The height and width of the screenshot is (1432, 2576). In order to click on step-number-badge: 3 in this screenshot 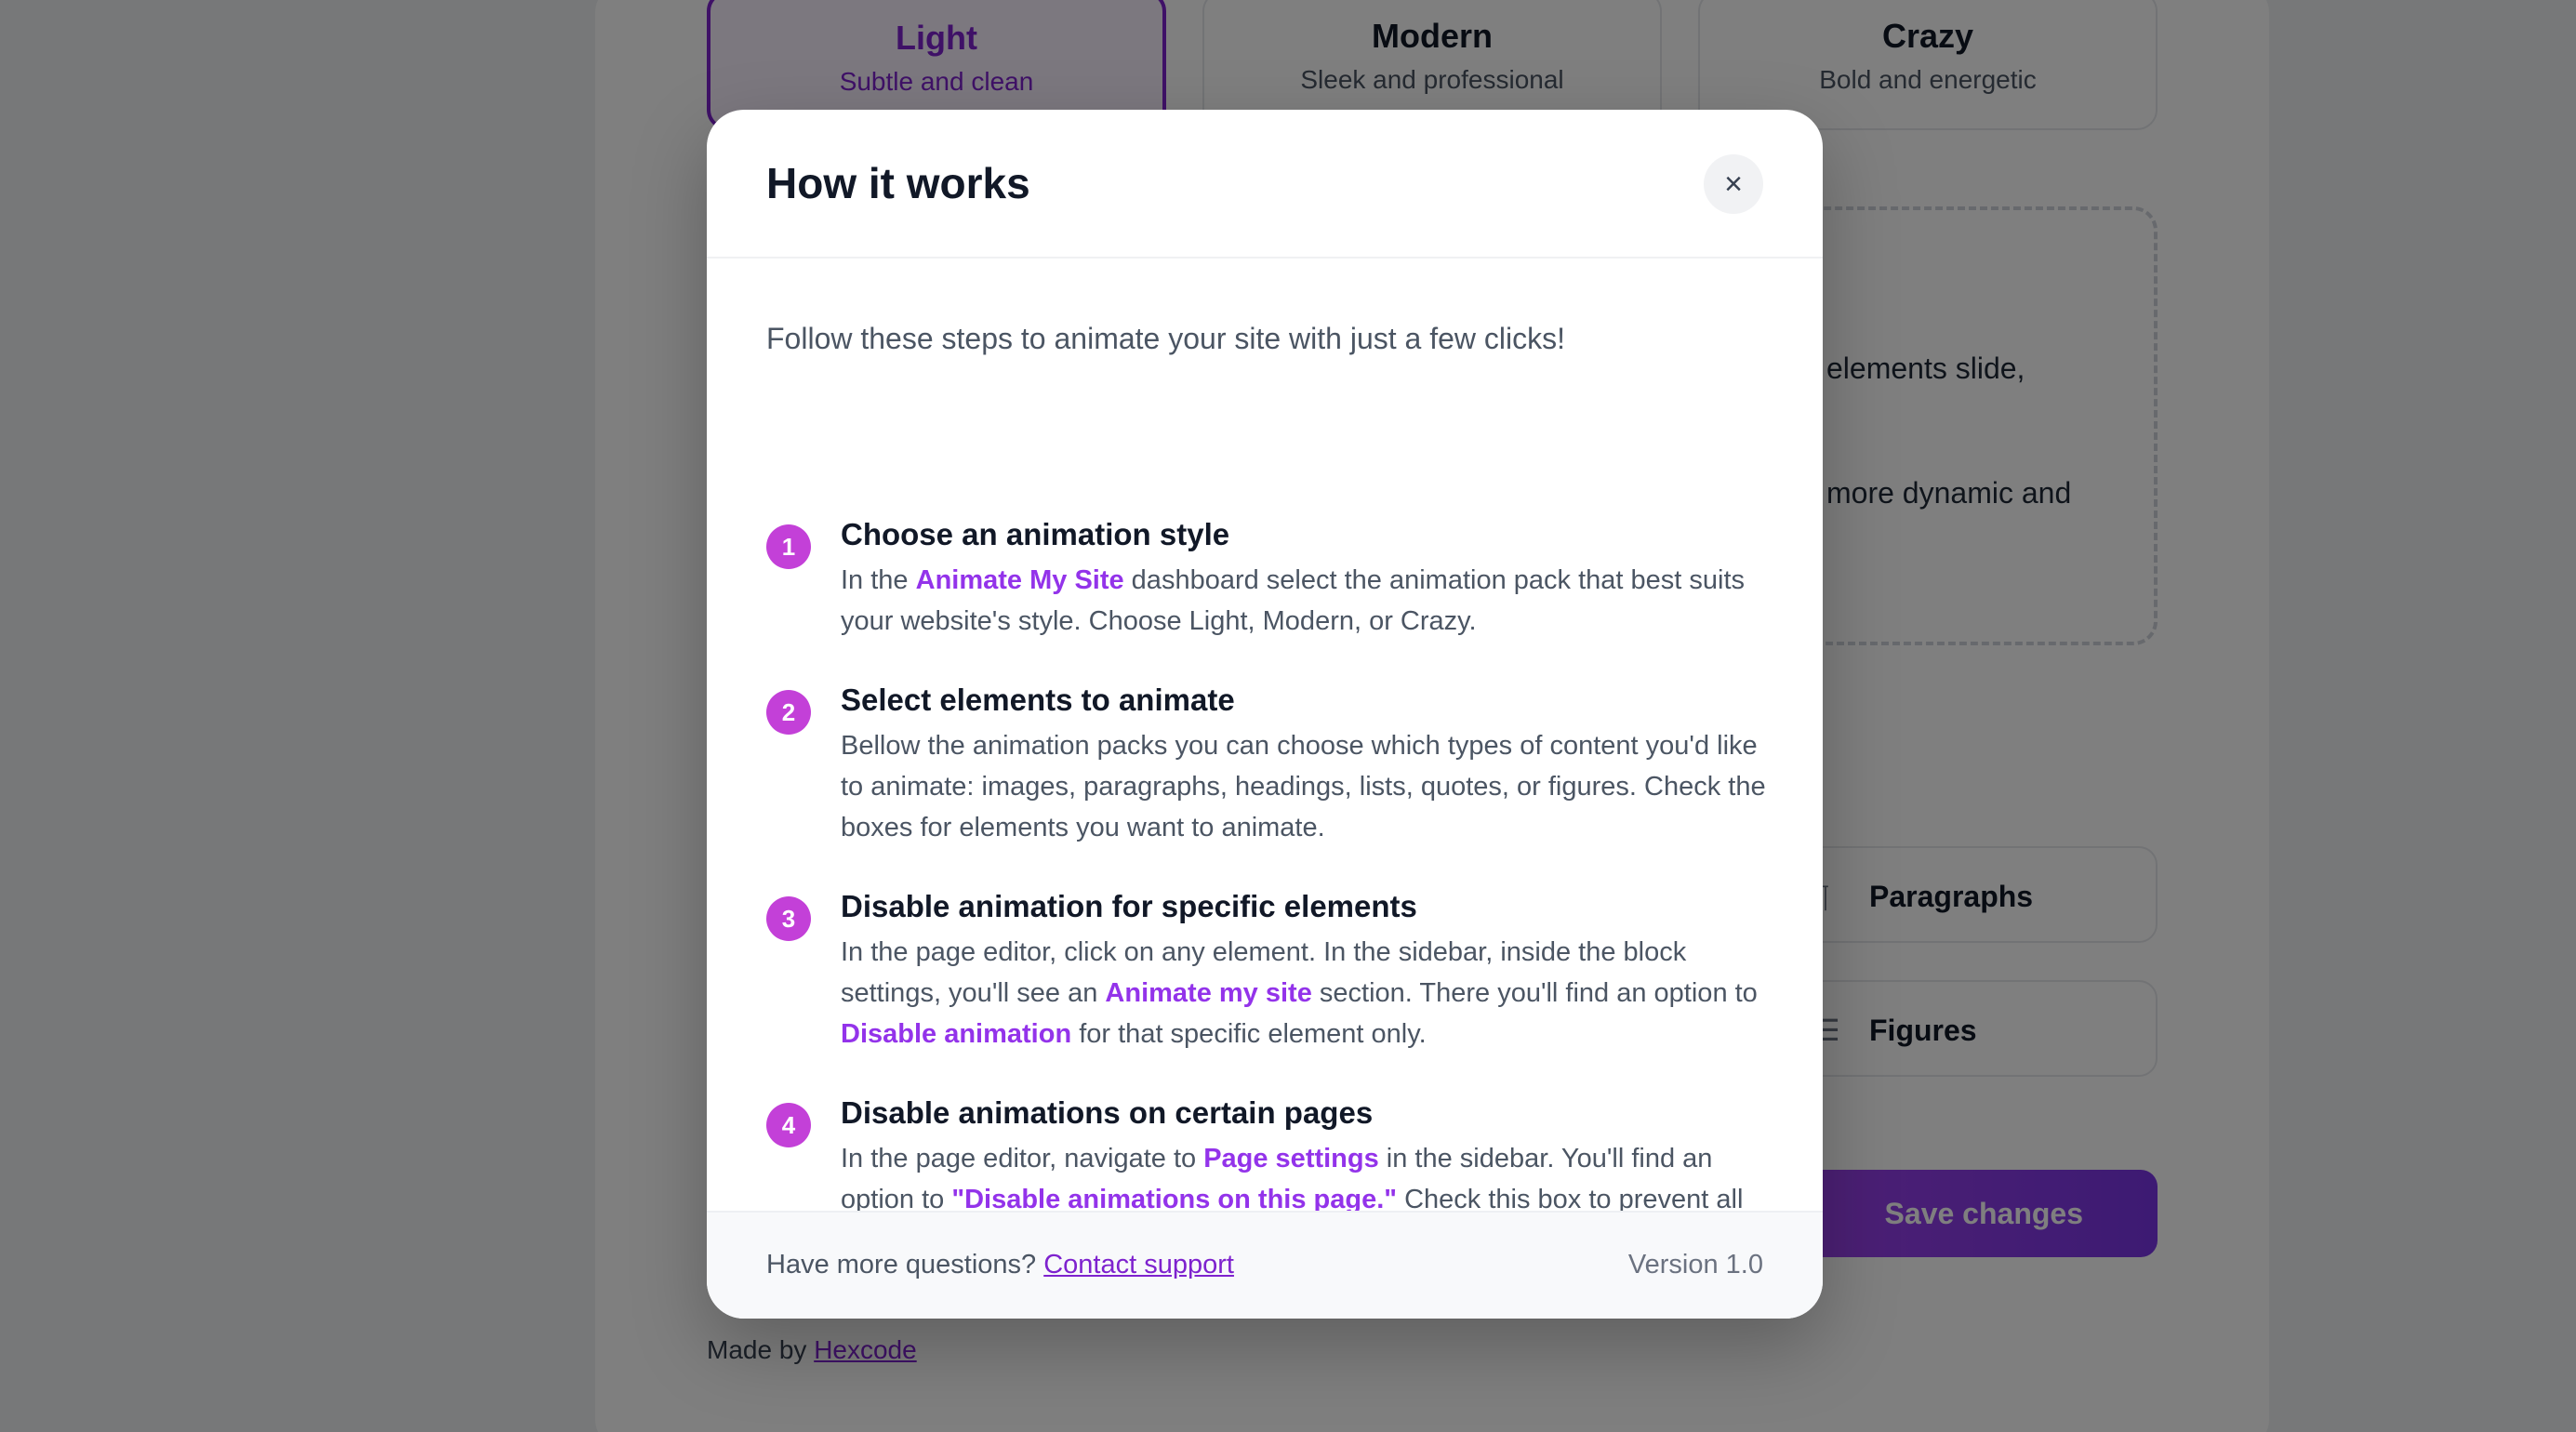, I will do `click(788, 918)`.